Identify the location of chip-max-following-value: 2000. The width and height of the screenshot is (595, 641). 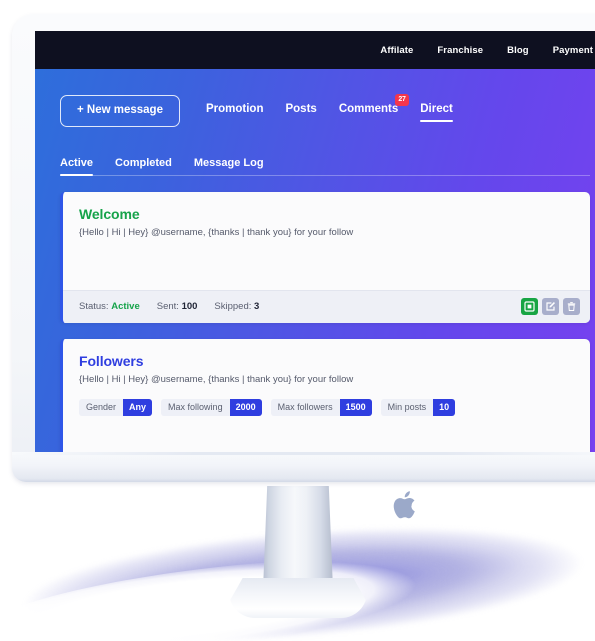
(245, 407).